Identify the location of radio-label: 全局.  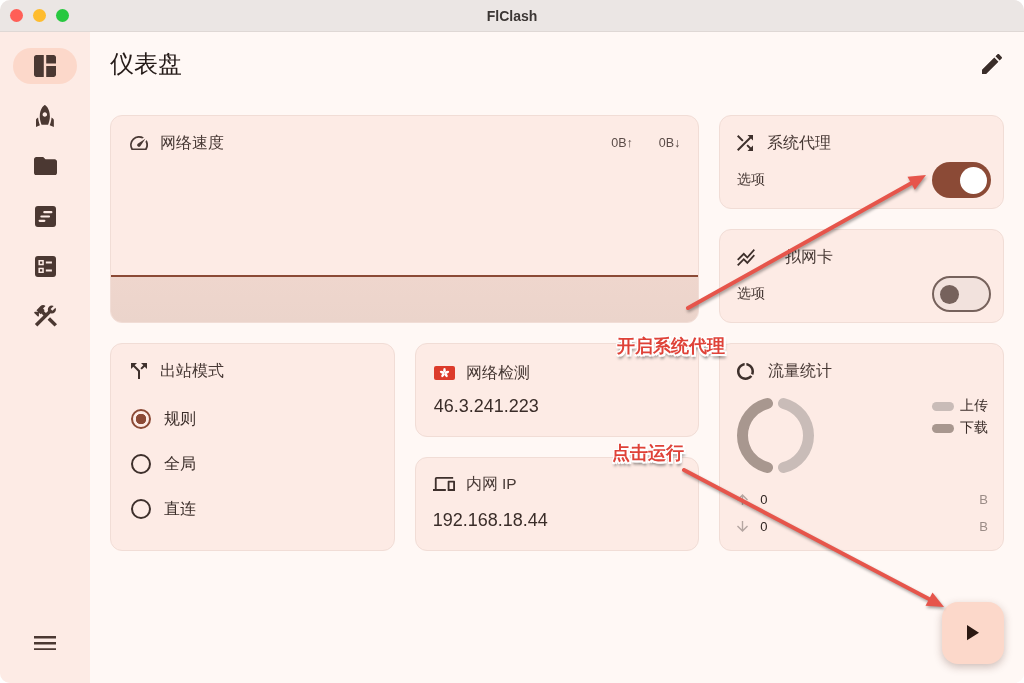
(180, 463).